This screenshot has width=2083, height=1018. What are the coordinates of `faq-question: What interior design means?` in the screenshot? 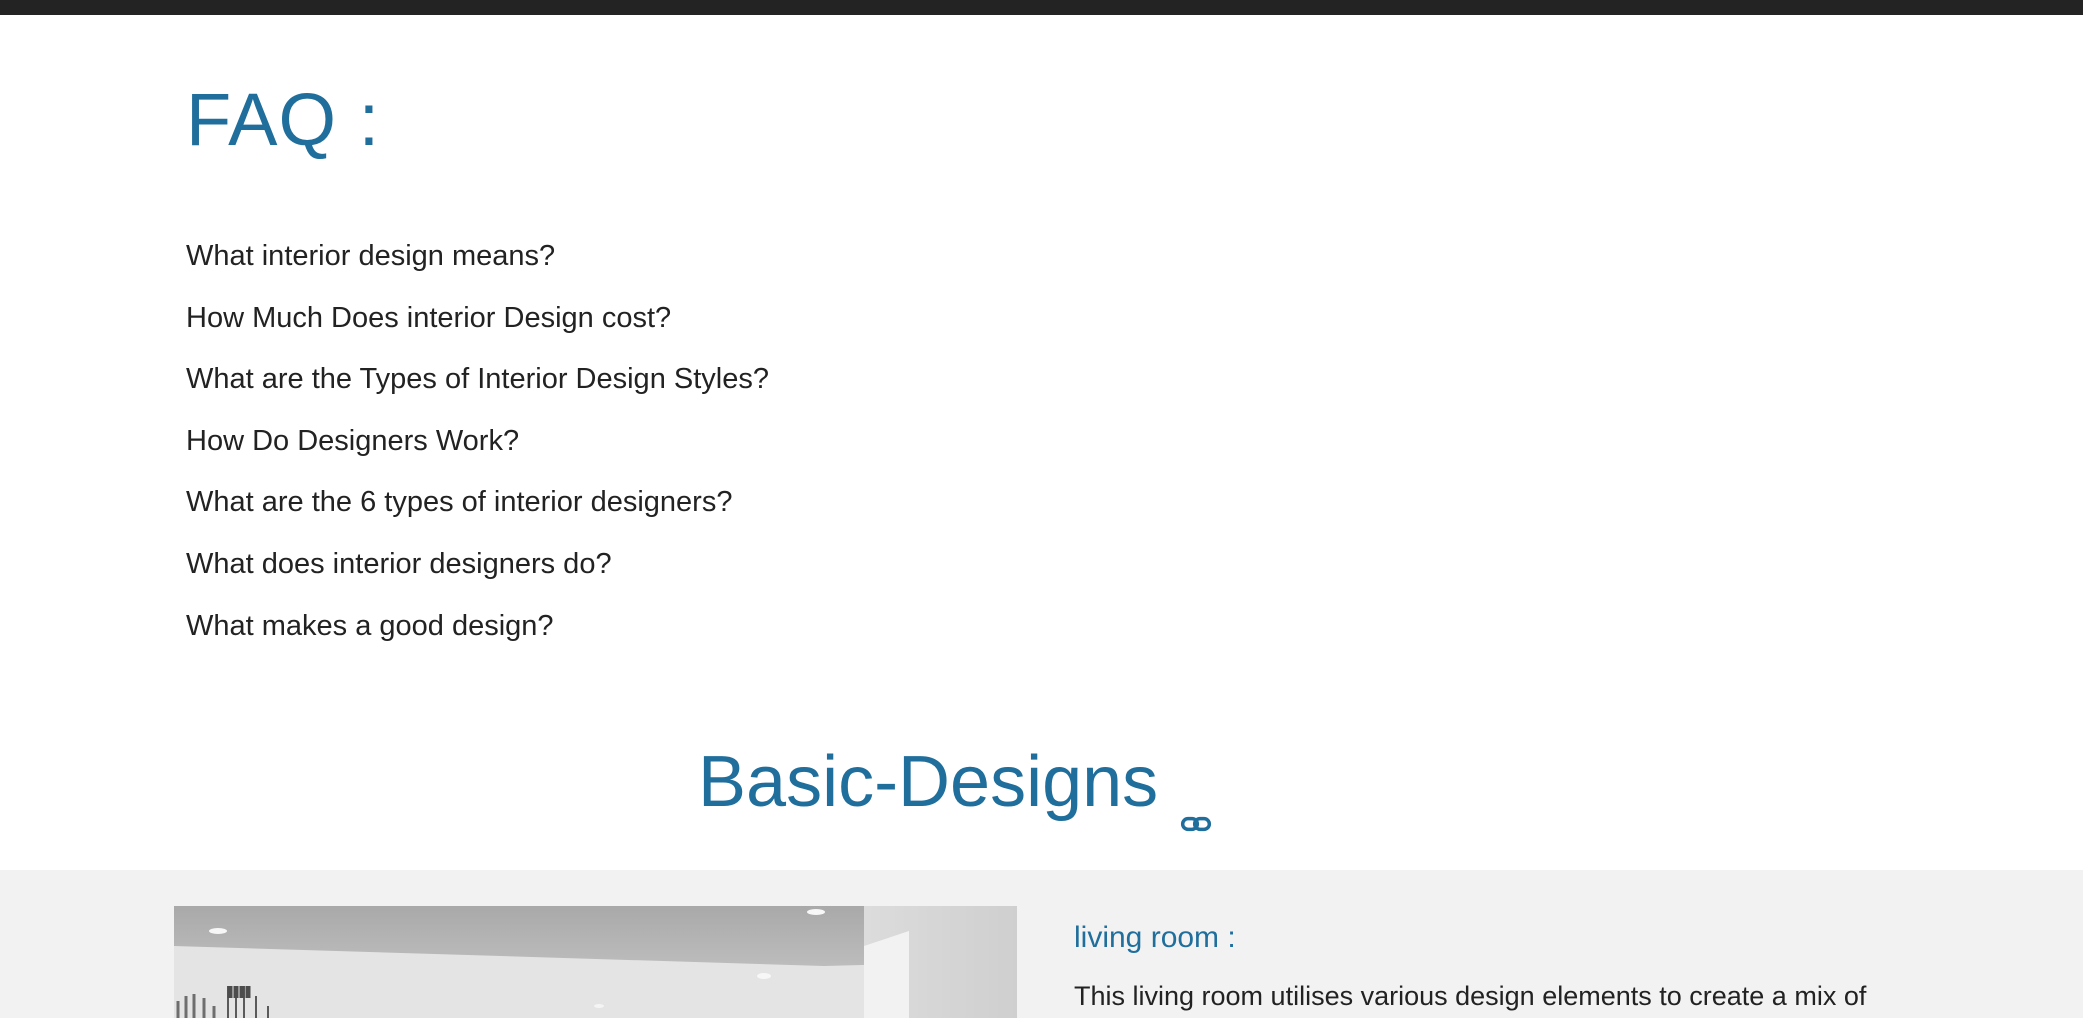 It's located at (477, 261).